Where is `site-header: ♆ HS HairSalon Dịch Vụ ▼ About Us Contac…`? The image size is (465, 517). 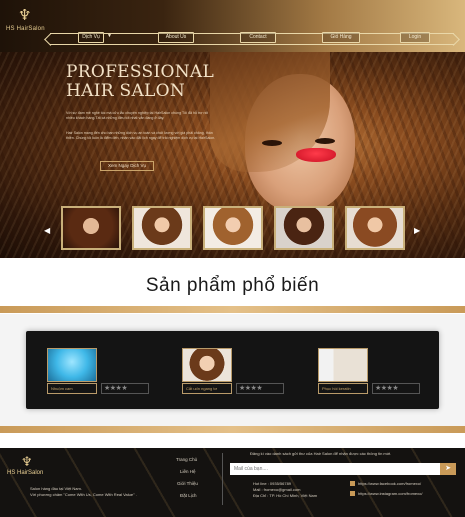 site-header: ♆ HS HairSalon Dịch Vụ ▼ About Us Contac… is located at coordinates (232, 26).